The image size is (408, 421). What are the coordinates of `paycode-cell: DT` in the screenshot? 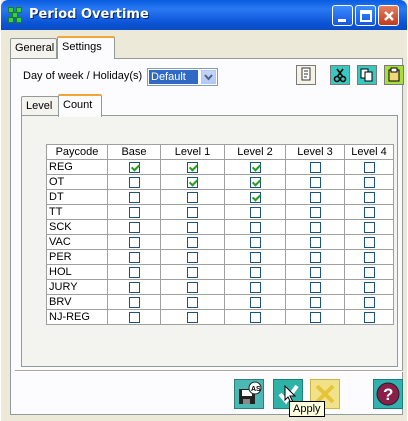 It's located at (77, 197).